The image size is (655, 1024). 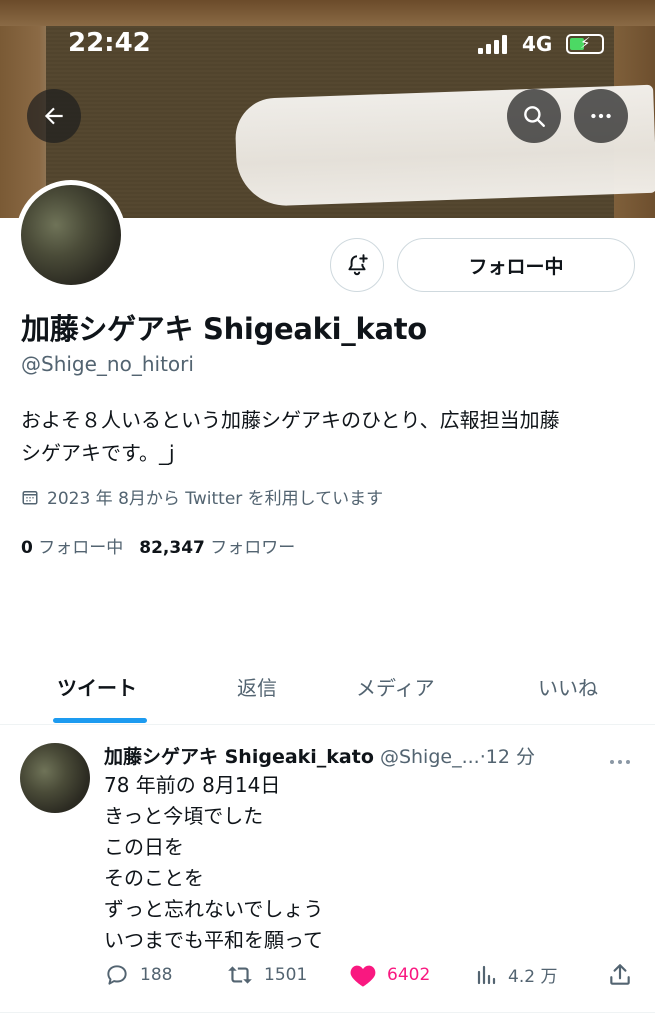 What do you see at coordinates (97, 686) in the screenshot?
I see `tab-tweets: ツイート` at bounding box center [97, 686].